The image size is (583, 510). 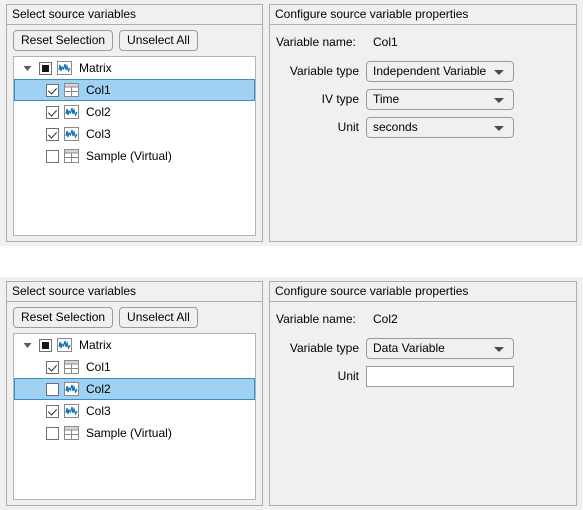 What do you see at coordinates (409, 347) in the screenshot?
I see `dropdown-value: Data Variable` at bounding box center [409, 347].